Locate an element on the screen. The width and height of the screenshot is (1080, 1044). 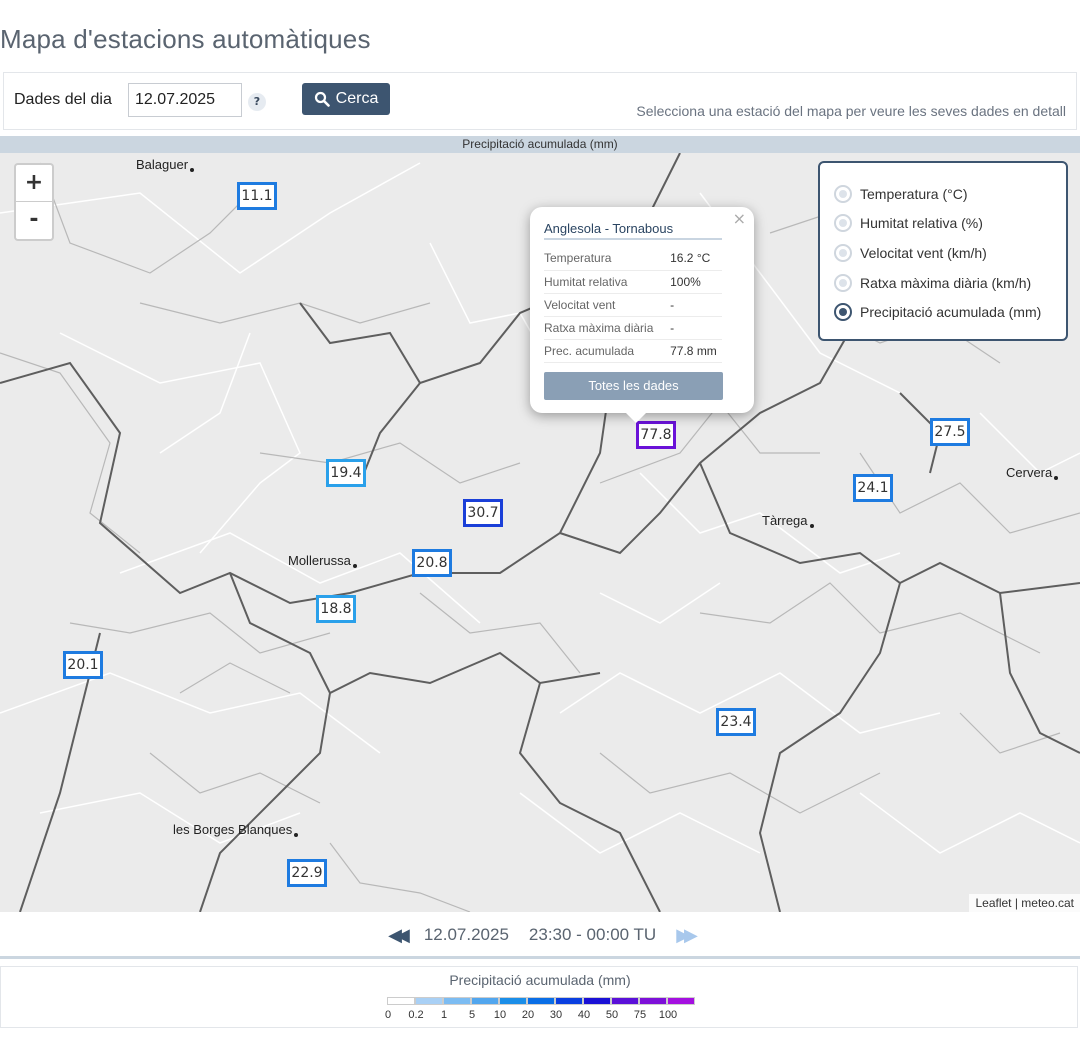
legend-title: Precipitació acumulada (mm) is located at coordinates (540, 980).